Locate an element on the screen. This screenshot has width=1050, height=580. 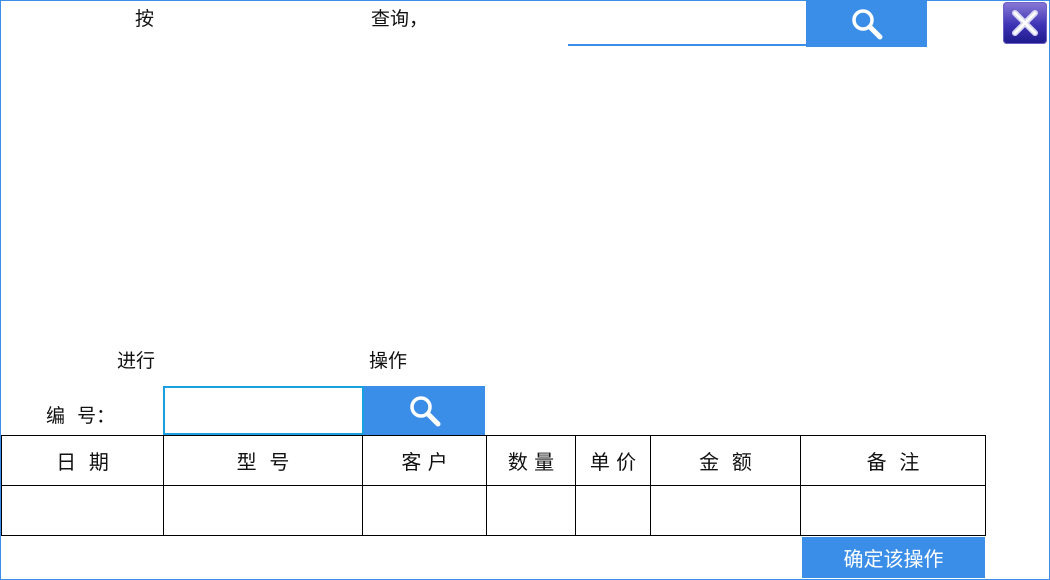
id-input is located at coordinates (263, 410).